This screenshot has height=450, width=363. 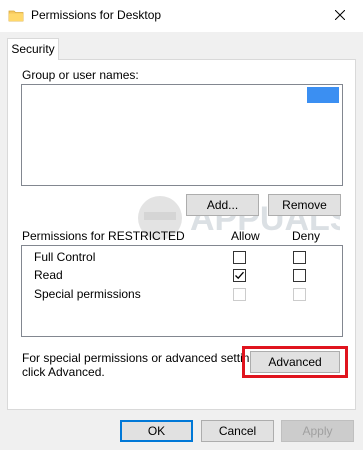 What do you see at coordinates (245, 236) in the screenshot?
I see `allow-column-header: Allow` at bounding box center [245, 236].